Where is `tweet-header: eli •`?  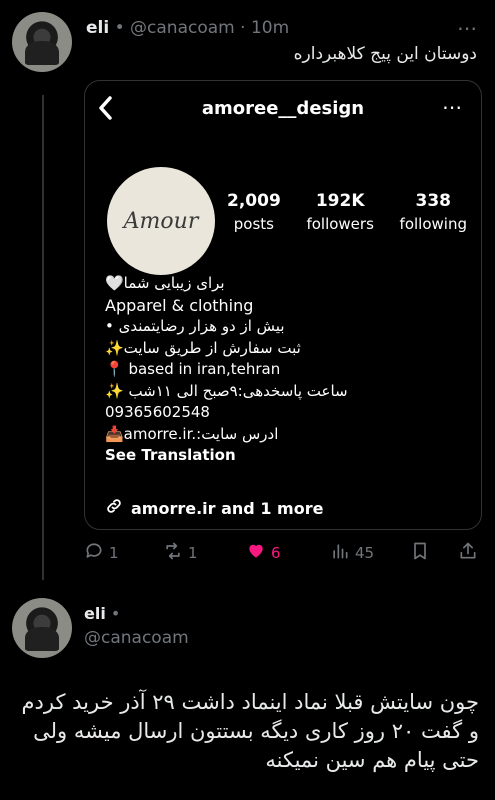
tweet-header: eli • is located at coordinates (102, 613).